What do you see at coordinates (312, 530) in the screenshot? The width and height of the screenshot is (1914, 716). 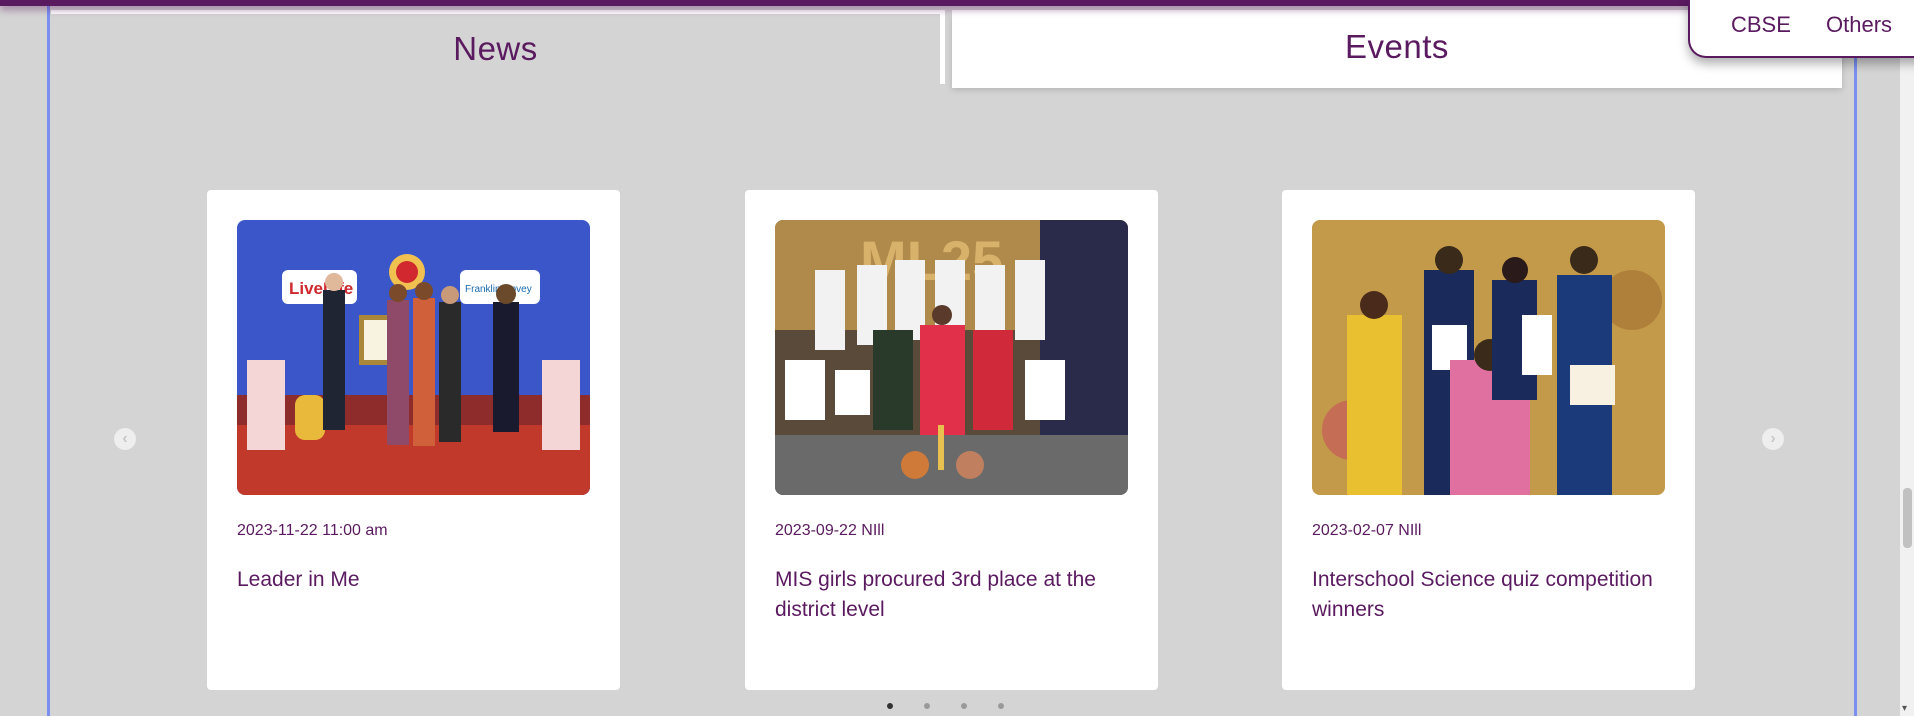 I see `news-card-date: 2023-11-22 11:00 am` at bounding box center [312, 530].